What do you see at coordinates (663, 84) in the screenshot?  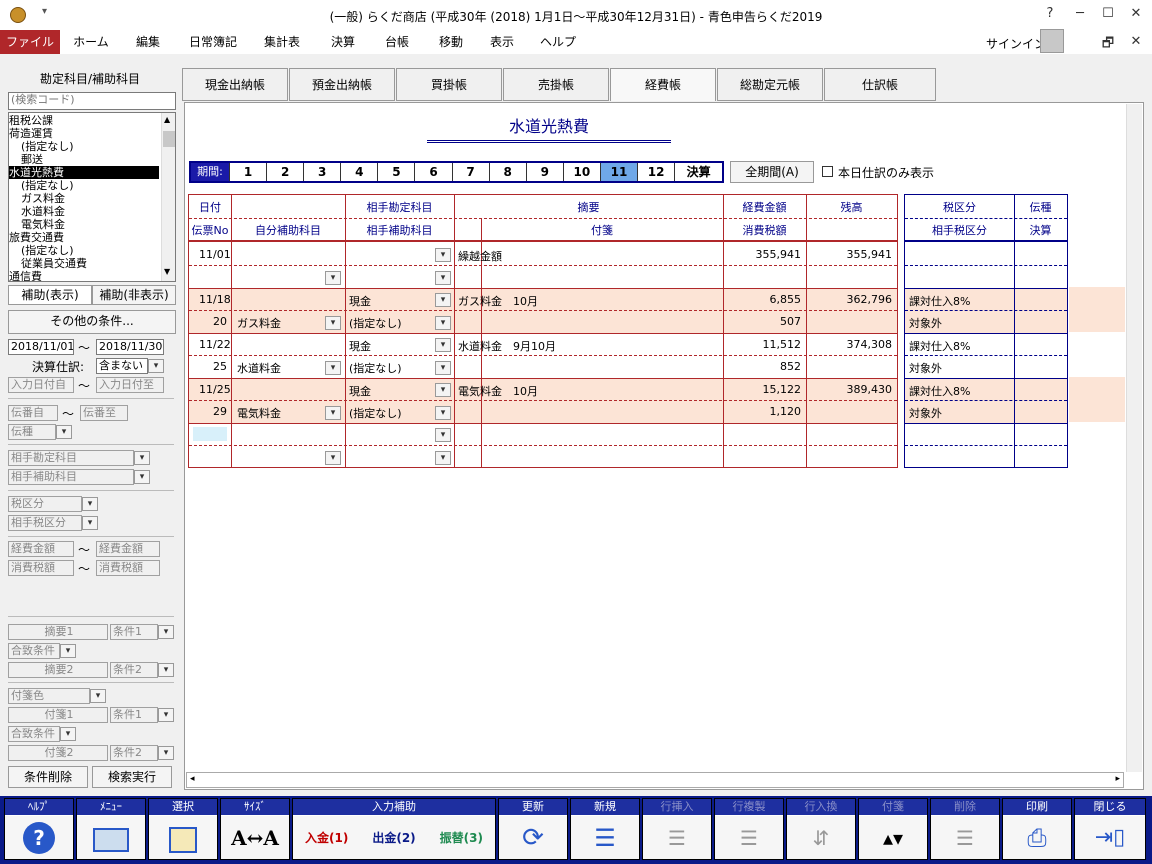 I see `tab-expense-book: 経費帳` at bounding box center [663, 84].